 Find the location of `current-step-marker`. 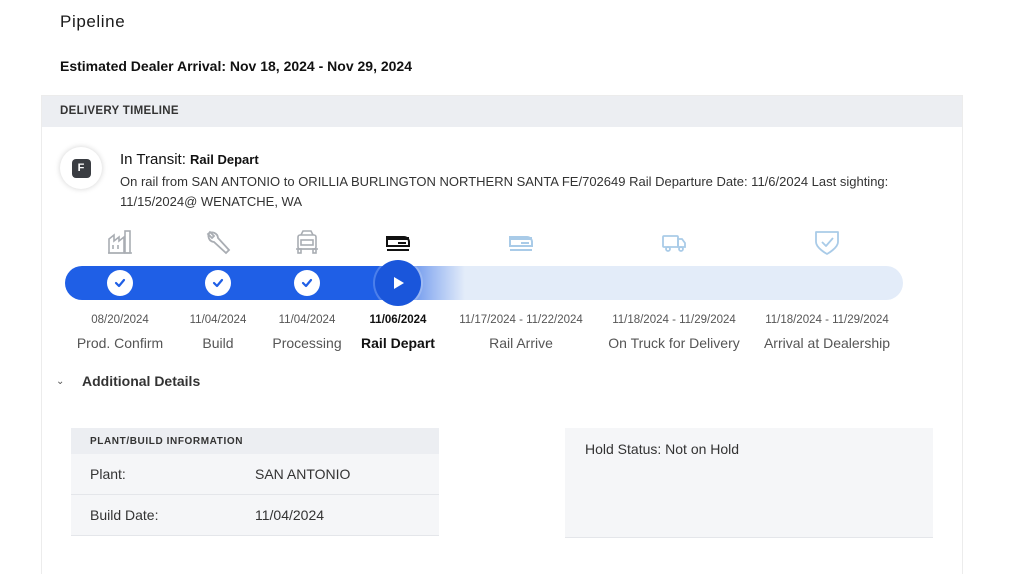

current-step-marker is located at coordinates (398, 283).